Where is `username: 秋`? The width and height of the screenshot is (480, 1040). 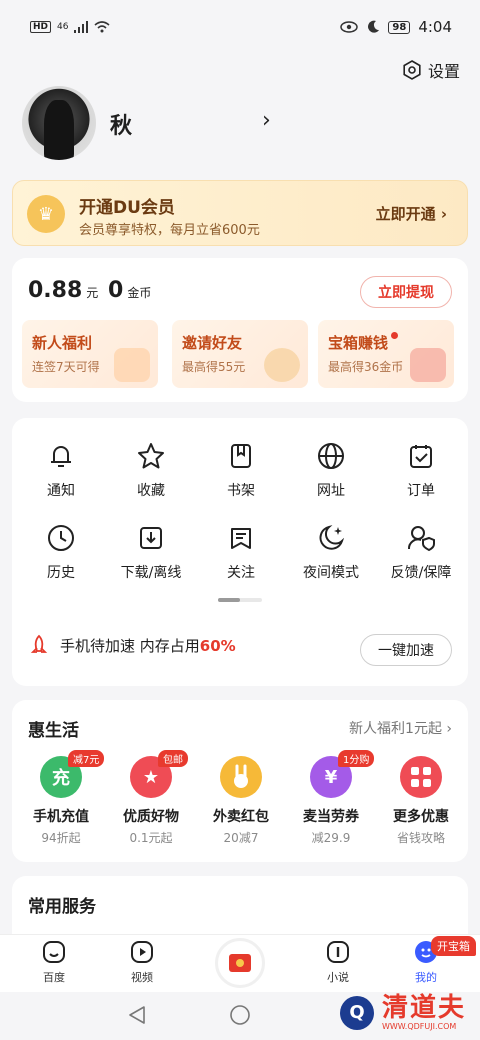 username: 秋 is located at coordinates (121, 124).